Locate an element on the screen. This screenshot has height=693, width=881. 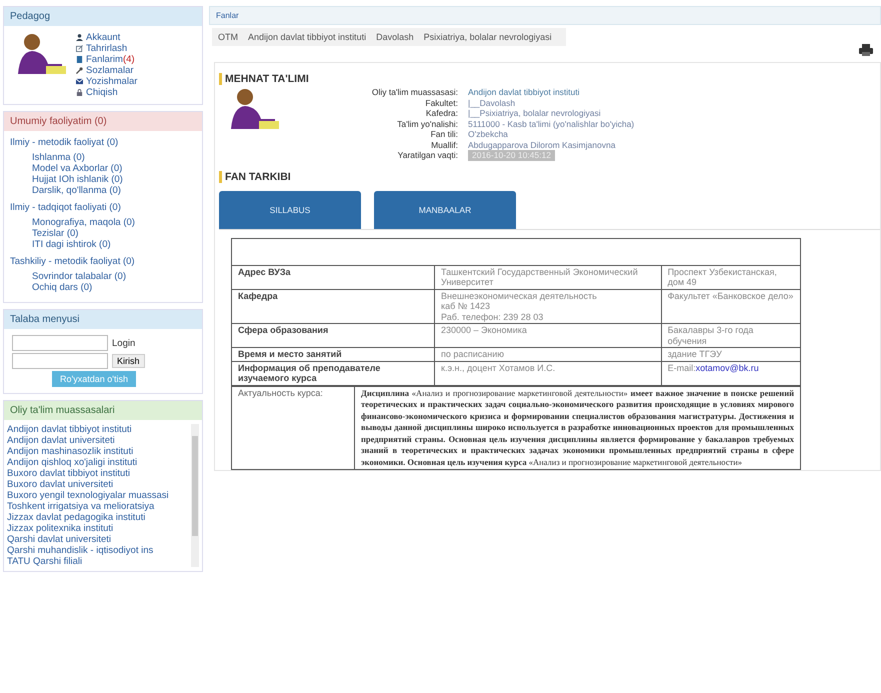
activity-link: Ochiq dars (0) is located at coordinates (62, 287).